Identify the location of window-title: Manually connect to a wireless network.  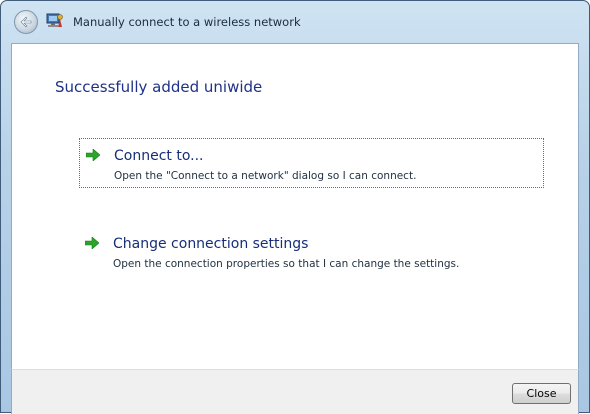
(187, 22).